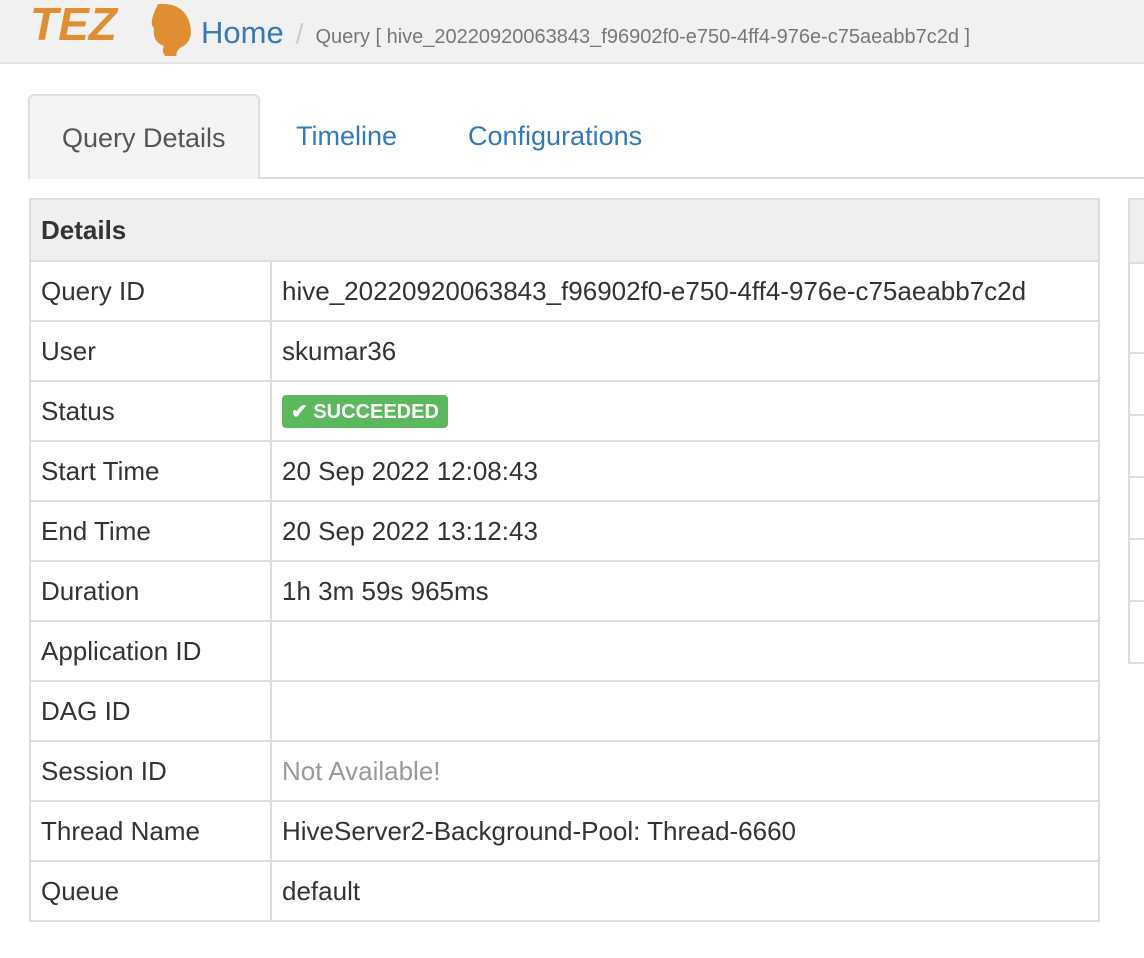 Image resolution: width=1144 pixels, height=958 pixels. I want to click on session-id-value: Not Available!, so click(685, 771).